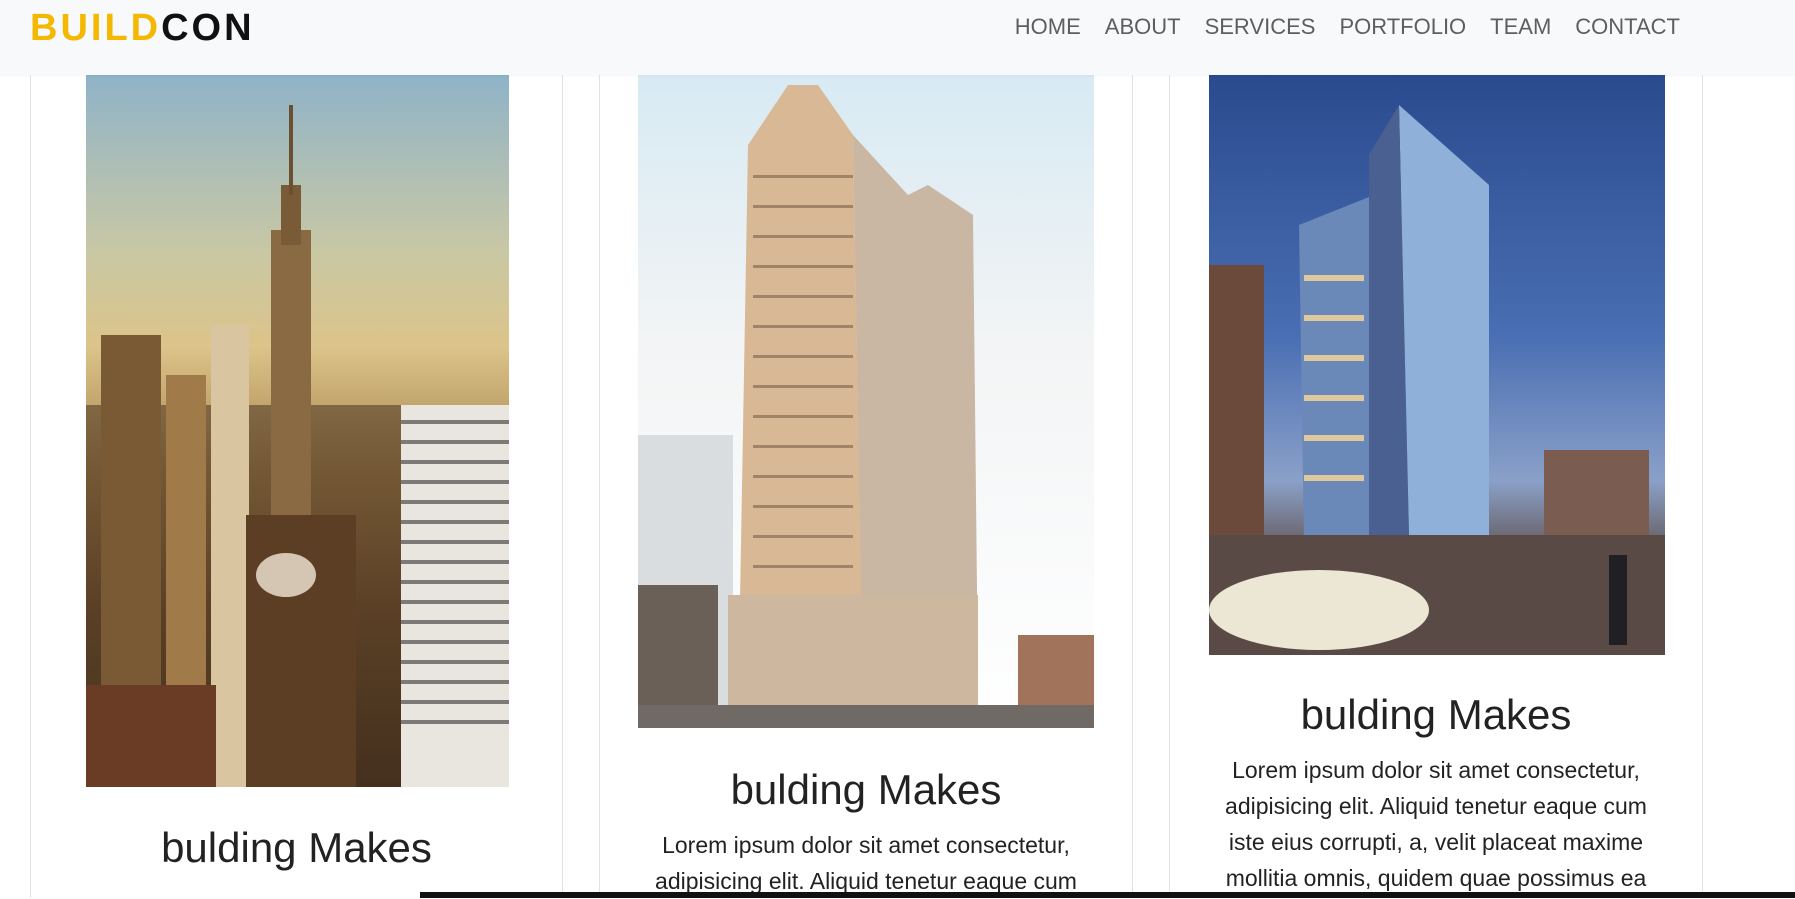  I want to click on nav-item-home: HOME, so click(1048, 27).